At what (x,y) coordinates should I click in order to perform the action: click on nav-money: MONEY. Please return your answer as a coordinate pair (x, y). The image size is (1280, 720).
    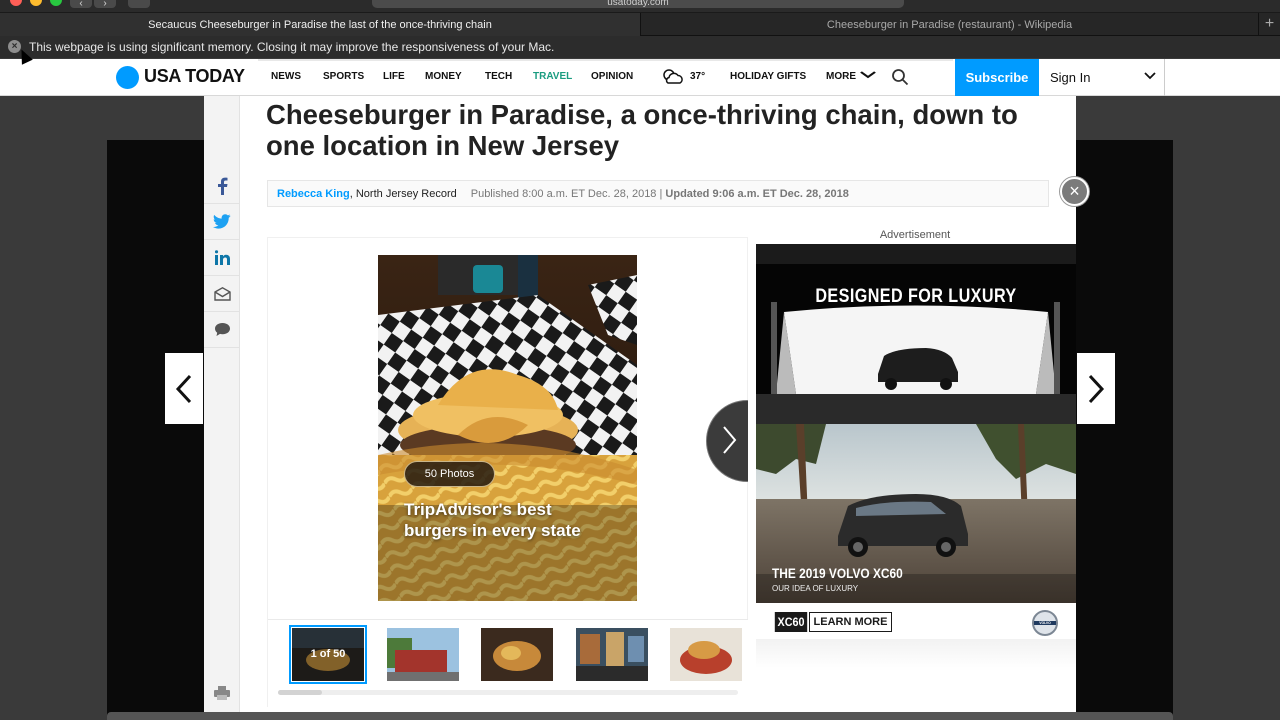
    Looking at the image, I should click on (443, 76).